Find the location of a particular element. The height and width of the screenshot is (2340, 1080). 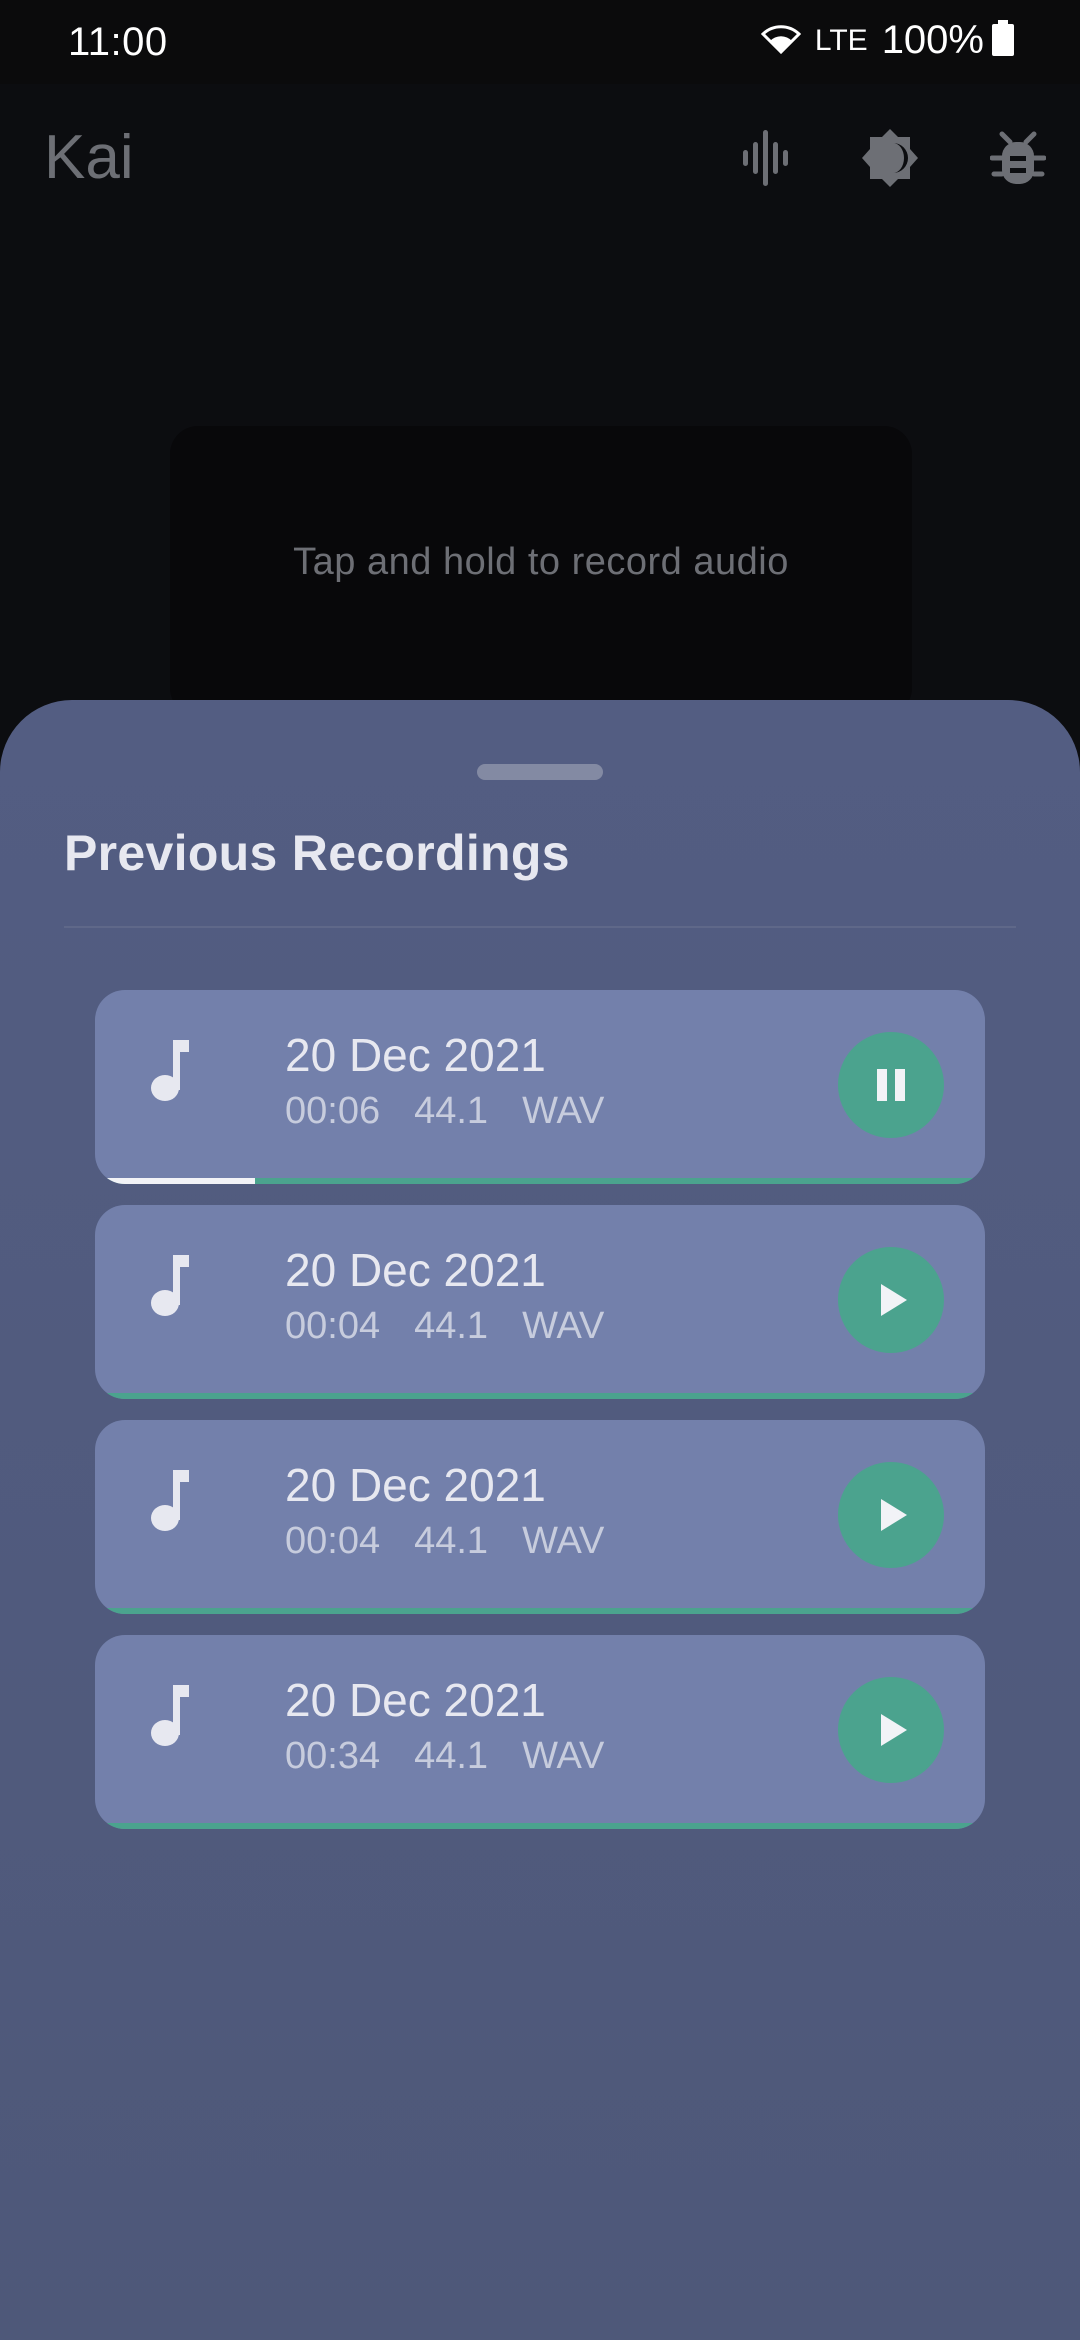

drag-handle is located at coordinates (540, 772).